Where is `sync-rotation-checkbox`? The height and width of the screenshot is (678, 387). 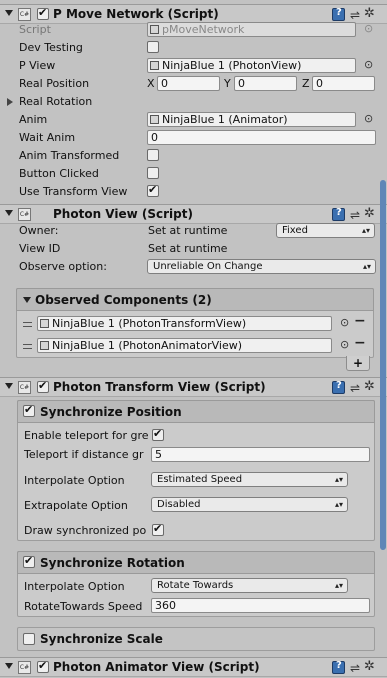
sync-rotation-checkbox is located at coordinates (29, 561).